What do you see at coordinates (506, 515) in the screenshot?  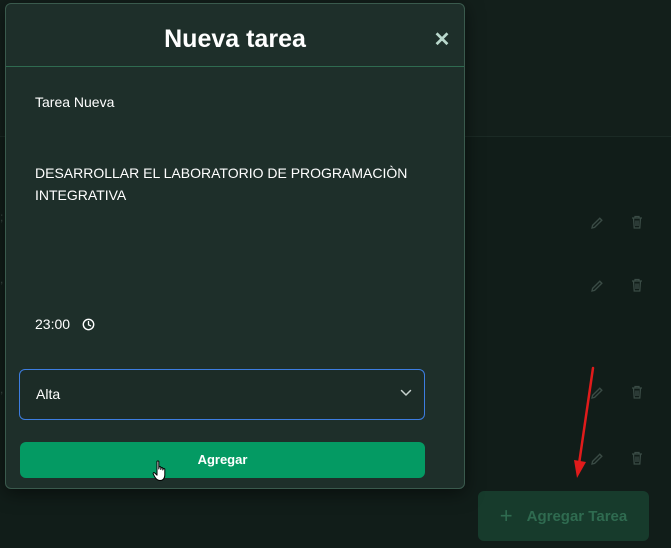 I see `plus-icon: +` at bounding box center [506, 515].